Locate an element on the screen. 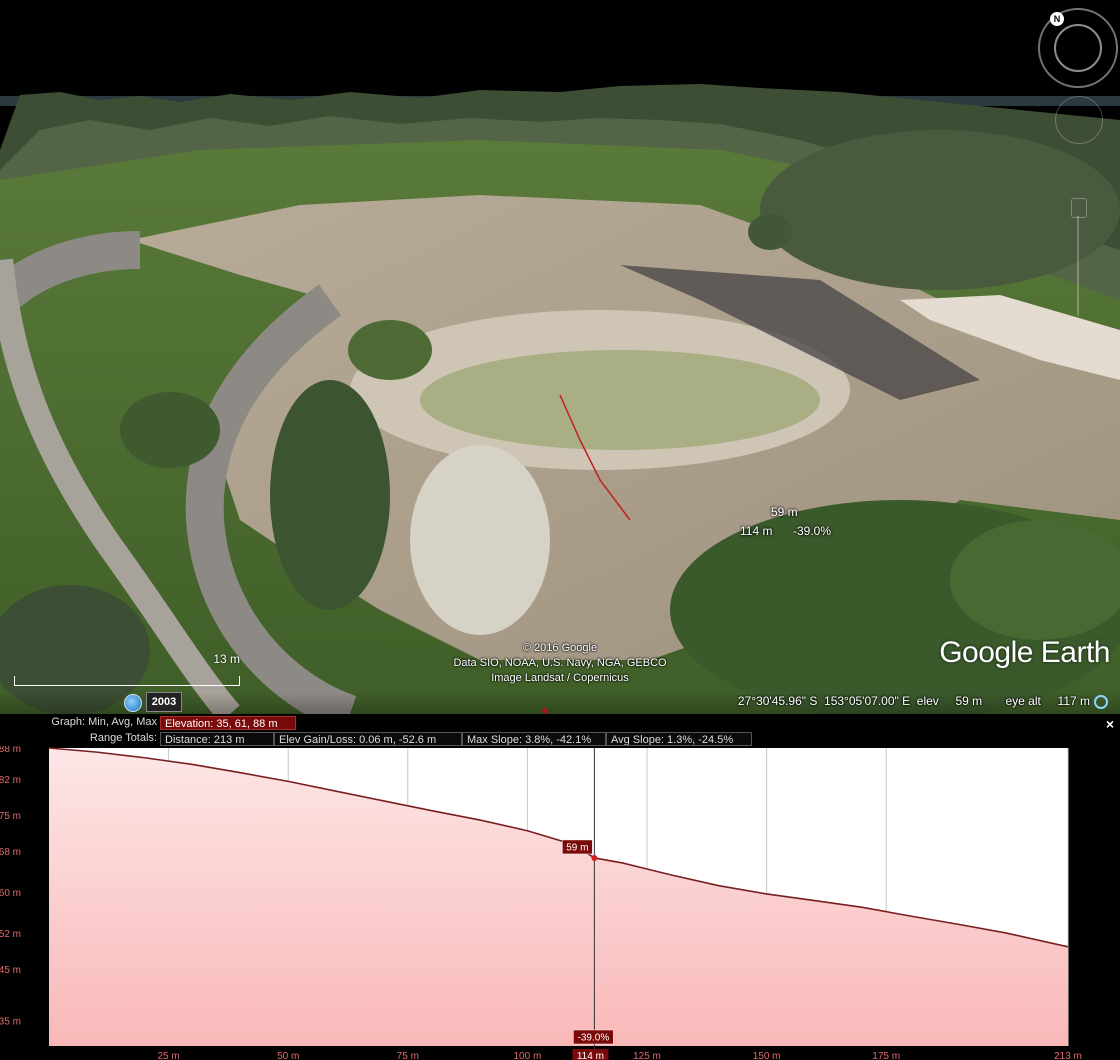 The width and height of the screenshot is (1120, 1060). navigation-compass: N is located at coordinates (1078, 48).